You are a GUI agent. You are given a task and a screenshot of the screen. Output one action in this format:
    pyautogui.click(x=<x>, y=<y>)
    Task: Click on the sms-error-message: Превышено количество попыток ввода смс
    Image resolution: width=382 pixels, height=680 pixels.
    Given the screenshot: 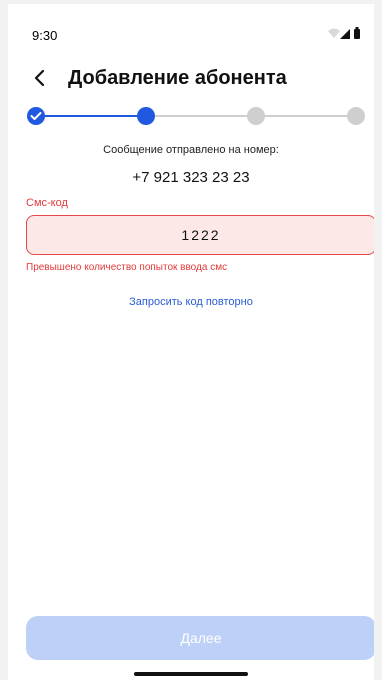 What is the action you would take?
    pyautogui.click(x=127, y=267)
    